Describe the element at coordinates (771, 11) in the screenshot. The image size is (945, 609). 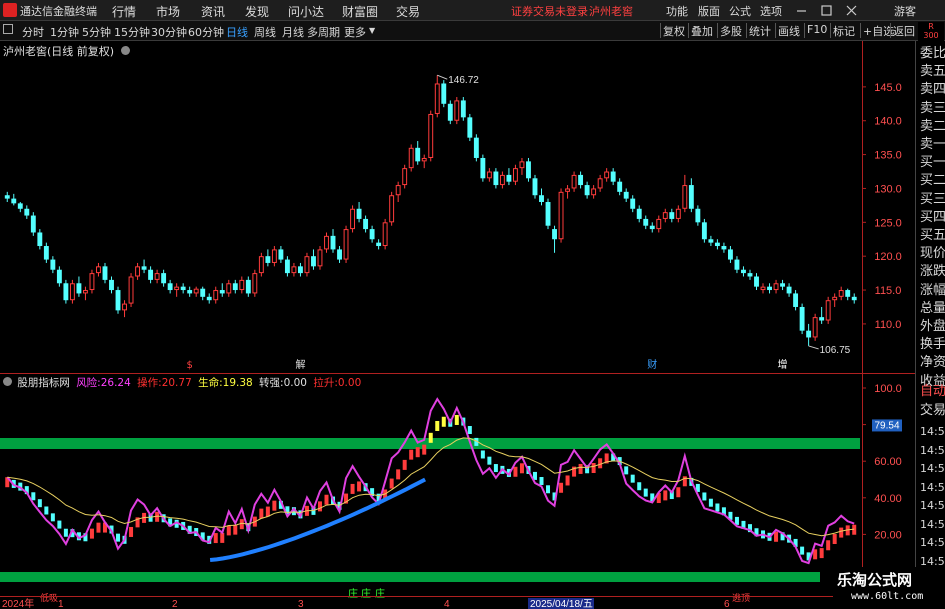
I see `menu-options: 选项` at that location.